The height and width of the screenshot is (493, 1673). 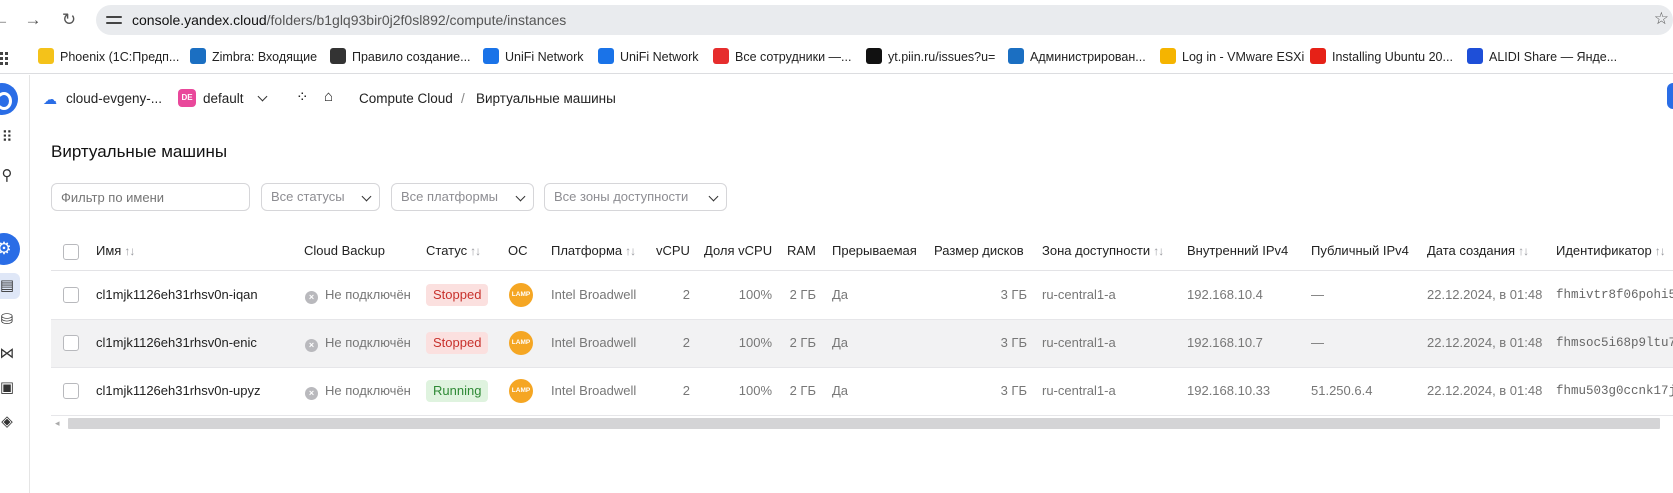 What do you see at coordinates (33, 20) in the screenshot?
I see `forward-arrow-icon: →` at bounding box center [33, 20].